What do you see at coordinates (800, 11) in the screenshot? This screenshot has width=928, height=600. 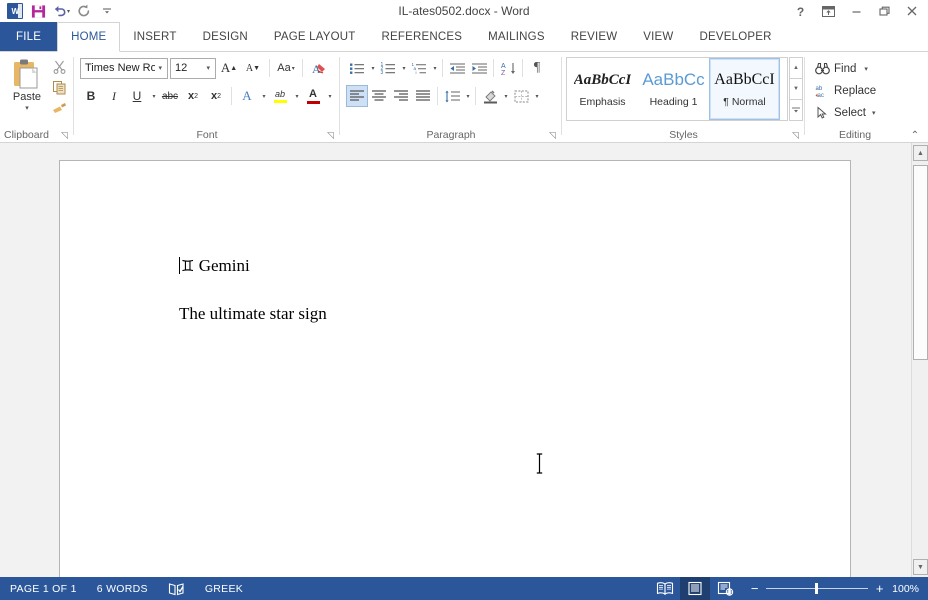 I see `help-button: ?` at bounding box center [800, 11].